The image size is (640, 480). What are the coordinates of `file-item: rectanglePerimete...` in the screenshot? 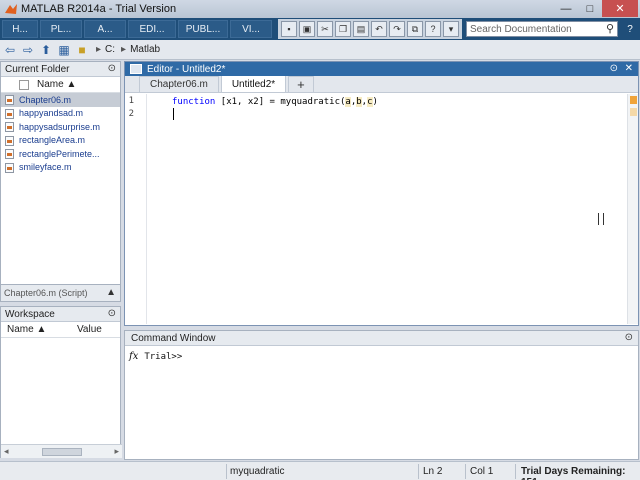 It's located at (60, 154).